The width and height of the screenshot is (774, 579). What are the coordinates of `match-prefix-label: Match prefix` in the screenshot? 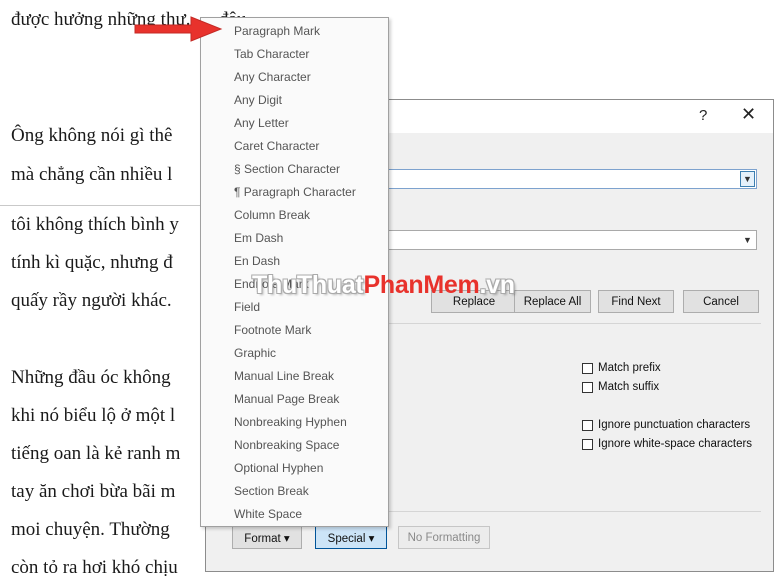 It's located at (629, 368).